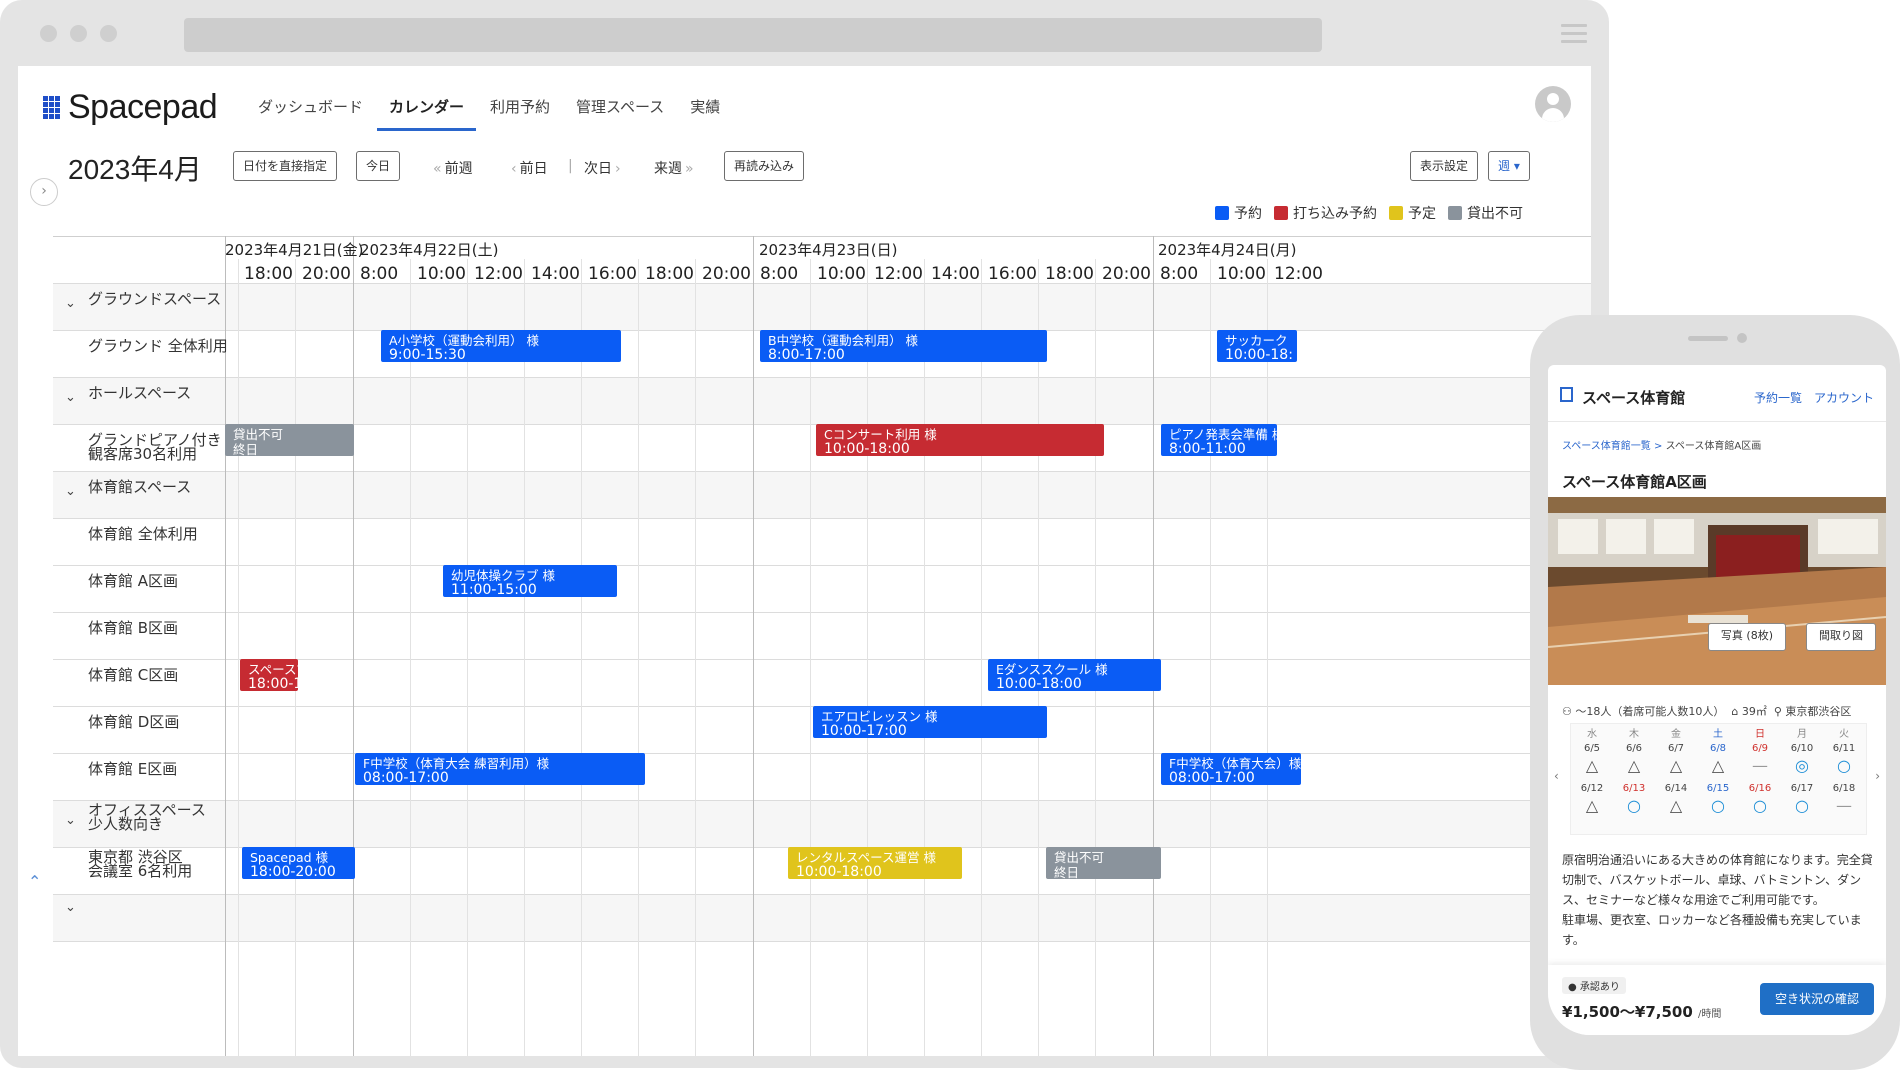 The width and height of the screenshot is (1901, 1072). What do you see at coordinates (1717, 591) in the screenshot?
I see `gym-photo: 写真 (8枚) 間取り図` at bounding box center [1717, 591].